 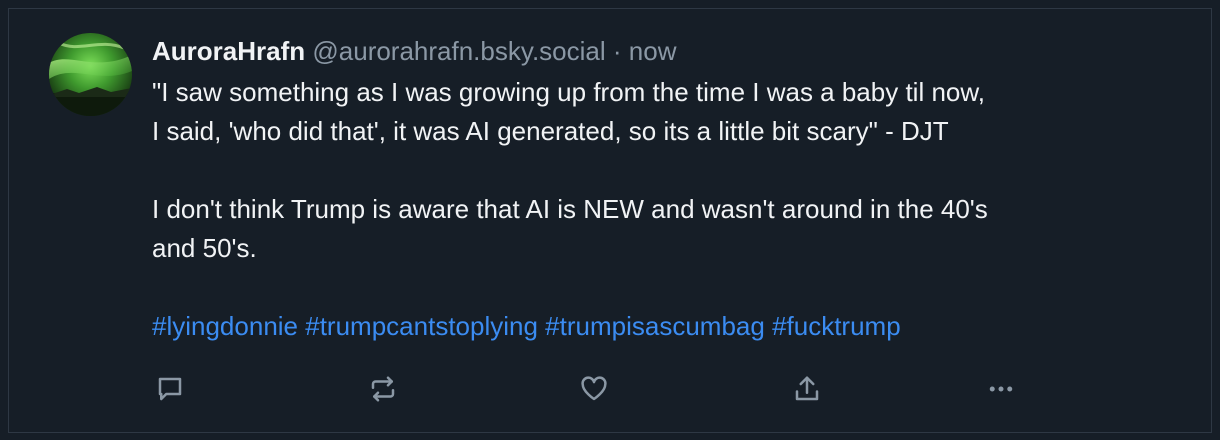 I want to click on heart-icon, so click(x=594, y=388).